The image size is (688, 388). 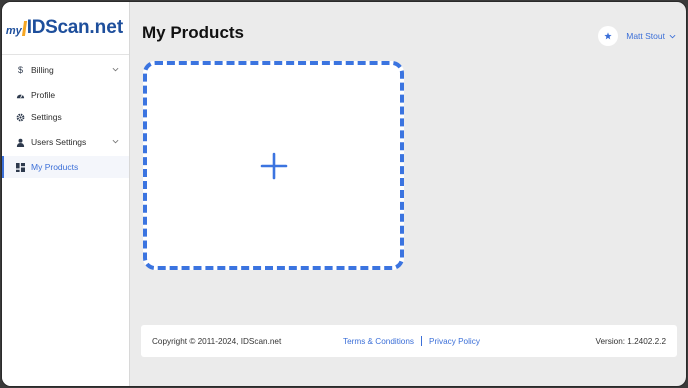 What do you see at coordinates (65, 70) in the screenshot?
I see `sidebar-item-billing: $ Billing` at bounding box center [65, 70].